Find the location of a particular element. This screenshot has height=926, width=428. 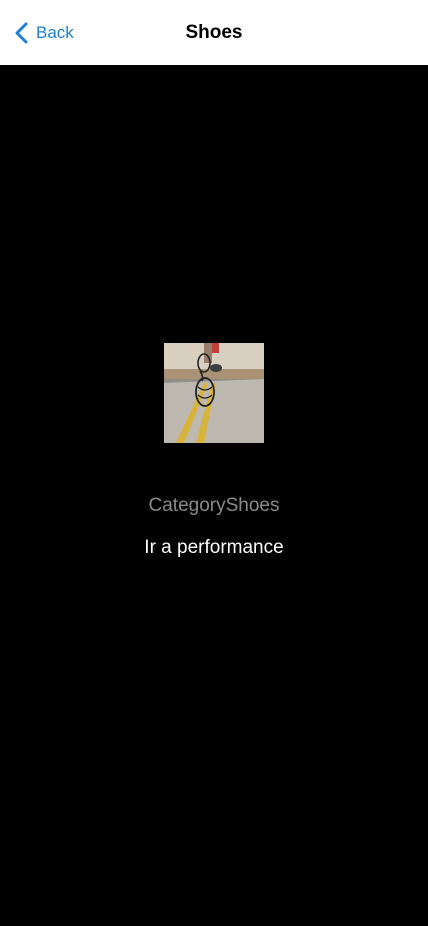

product-image is located at coordinates (214, 393).